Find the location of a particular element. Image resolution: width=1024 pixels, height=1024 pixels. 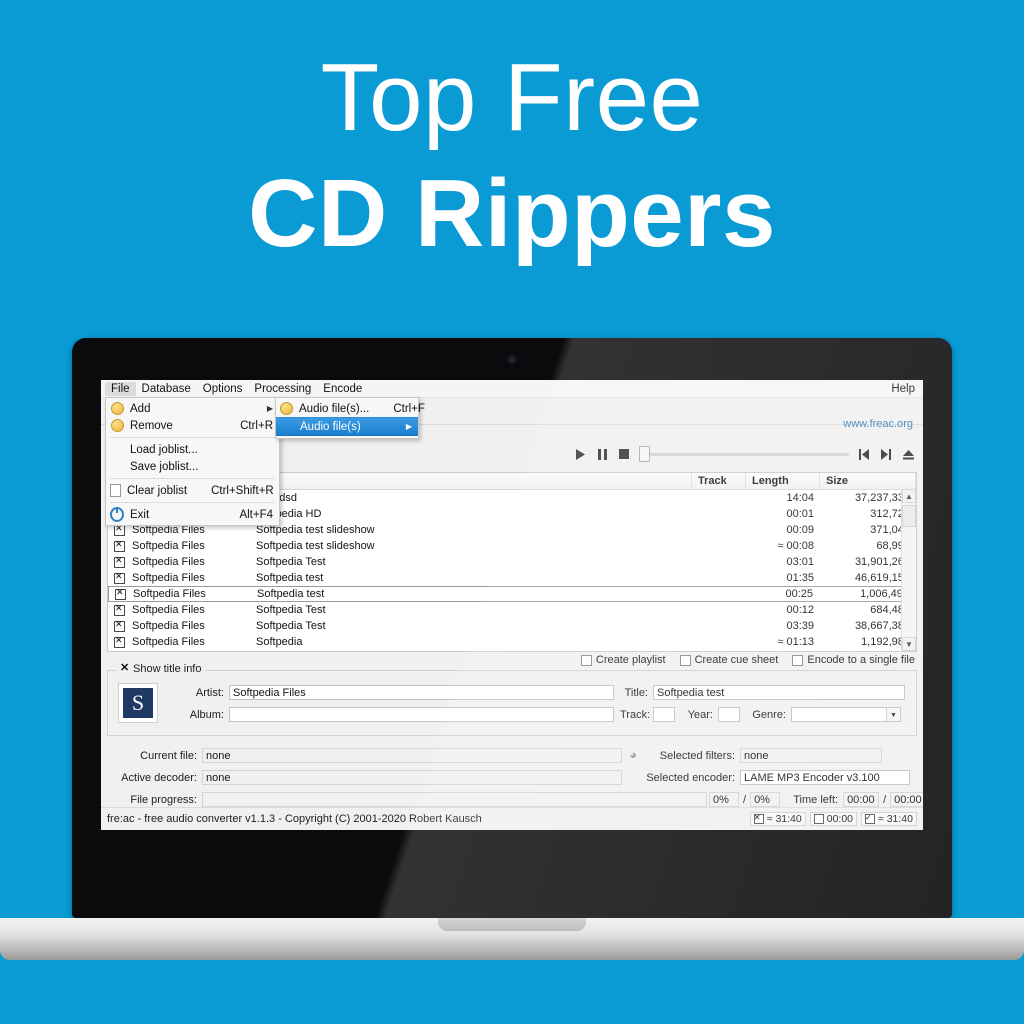

artist-label: Artist: is located at coordinates (209, 692).